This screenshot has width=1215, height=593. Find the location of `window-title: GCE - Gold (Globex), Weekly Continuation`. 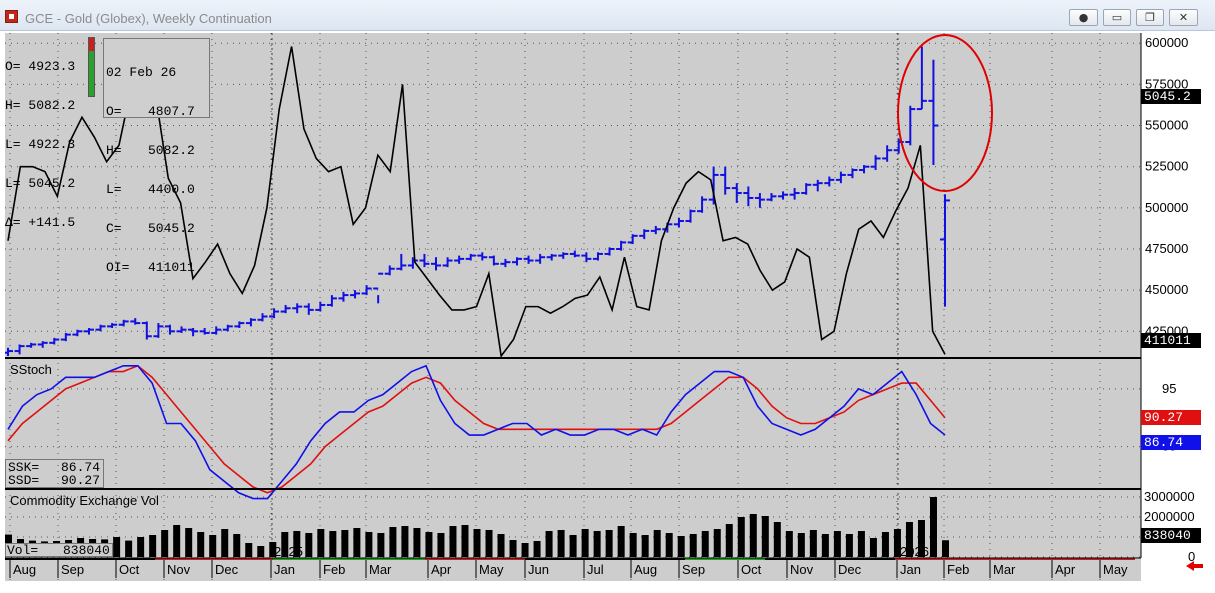

window-title: GCE - Gold (Globex), Weekly Continuation is located at coordinates (148, 18).